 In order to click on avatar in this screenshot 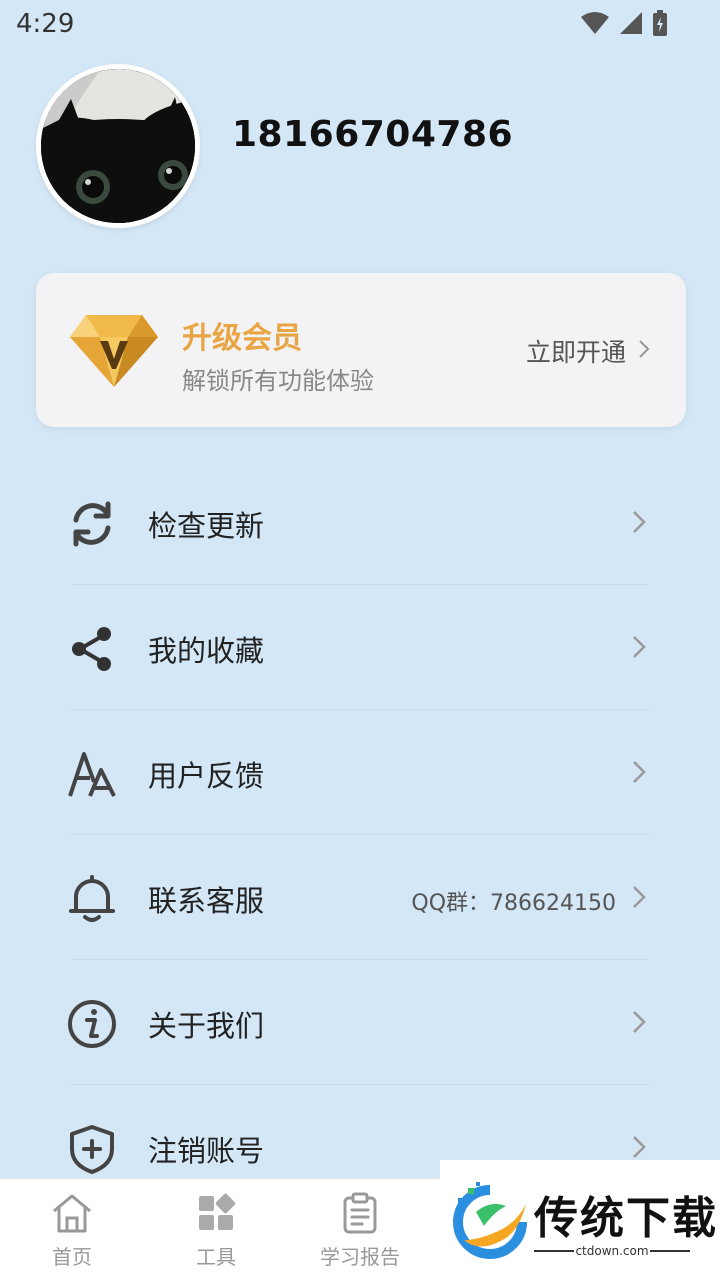, I will do `click(118, 146)`.